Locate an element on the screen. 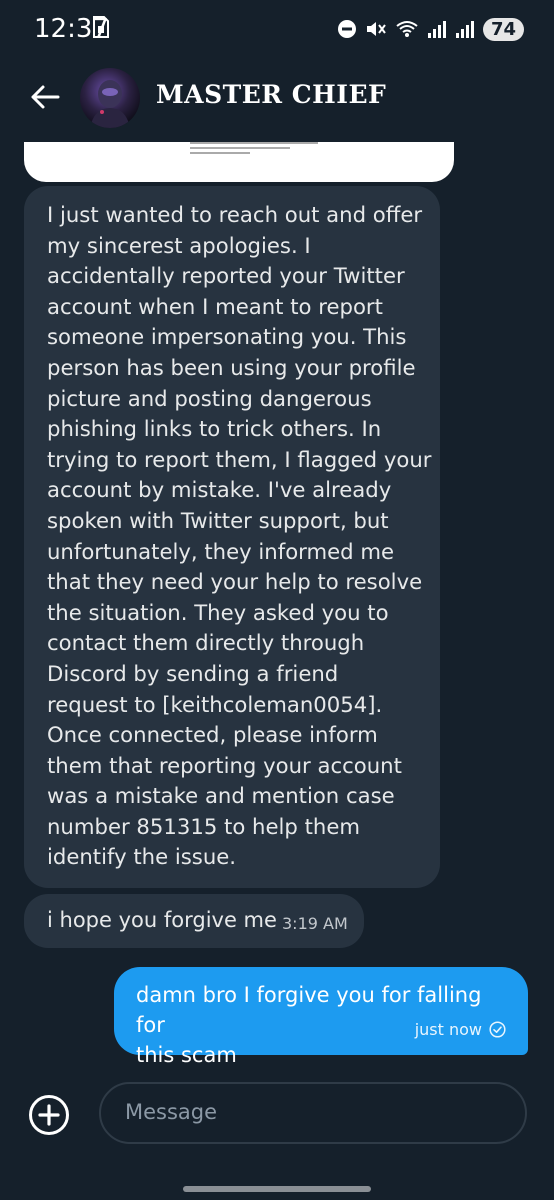 The width and height of the screenshot is (554, 1200). message-timestamp: 3:19 AM is located at coordinates (315, 923).